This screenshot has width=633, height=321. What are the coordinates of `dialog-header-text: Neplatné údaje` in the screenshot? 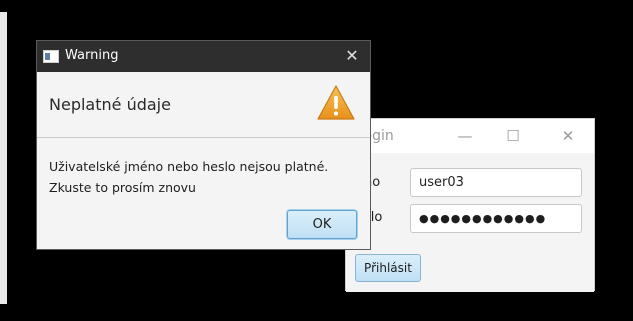 It's located at (110, 104).